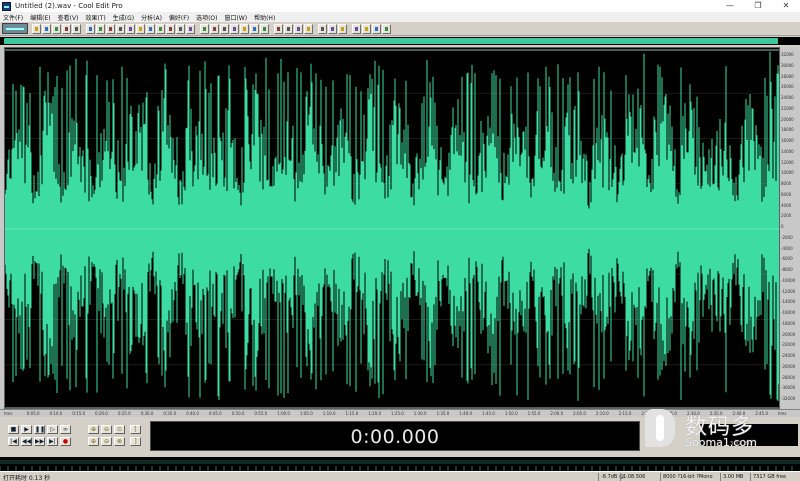 This screenshot has height=481, width=800. Describe the element at coordinates (730, 6) in the screenshot. I see `minimize-button: —` at that location.